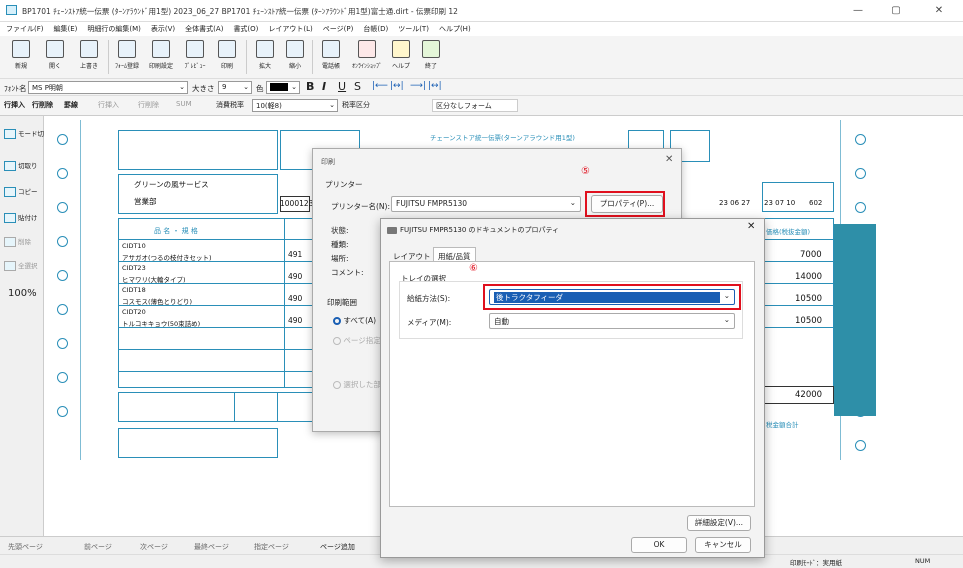  What do you see at coordinates (367, 49) in the screenshot?
I see `online-shop-icon` at bounding box center [367, 49].